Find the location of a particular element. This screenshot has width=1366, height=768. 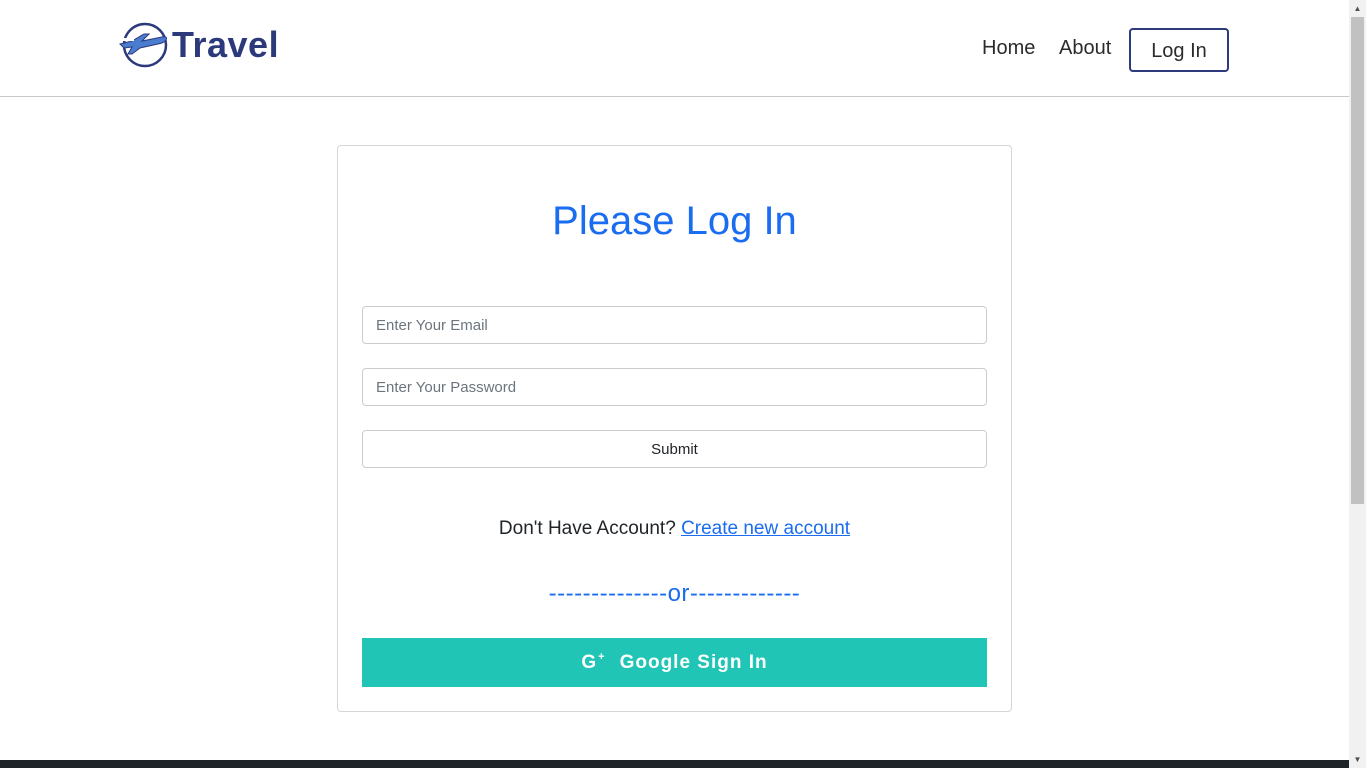

brand-logo: Travel is located at coordinates (198, 45).